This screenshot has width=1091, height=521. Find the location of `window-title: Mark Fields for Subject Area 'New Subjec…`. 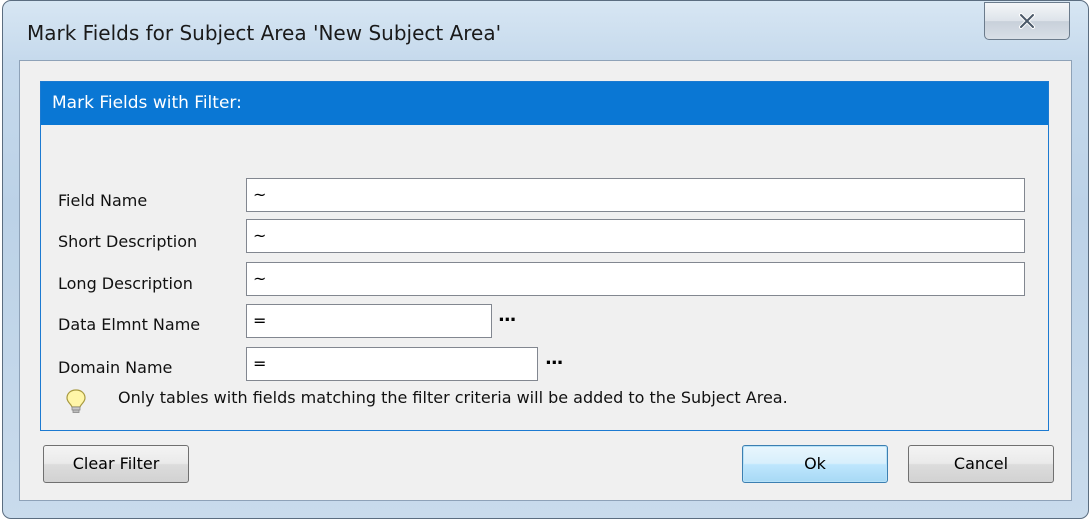

window-title: Mark Fields for Subject Area 'New Subjec… is located at coordinates (264, 33).